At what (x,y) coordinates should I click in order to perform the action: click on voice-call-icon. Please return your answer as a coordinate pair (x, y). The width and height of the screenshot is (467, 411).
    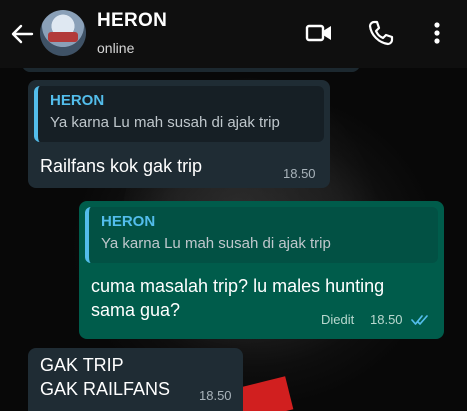
    Looking at the image, I should click on (381, 33).